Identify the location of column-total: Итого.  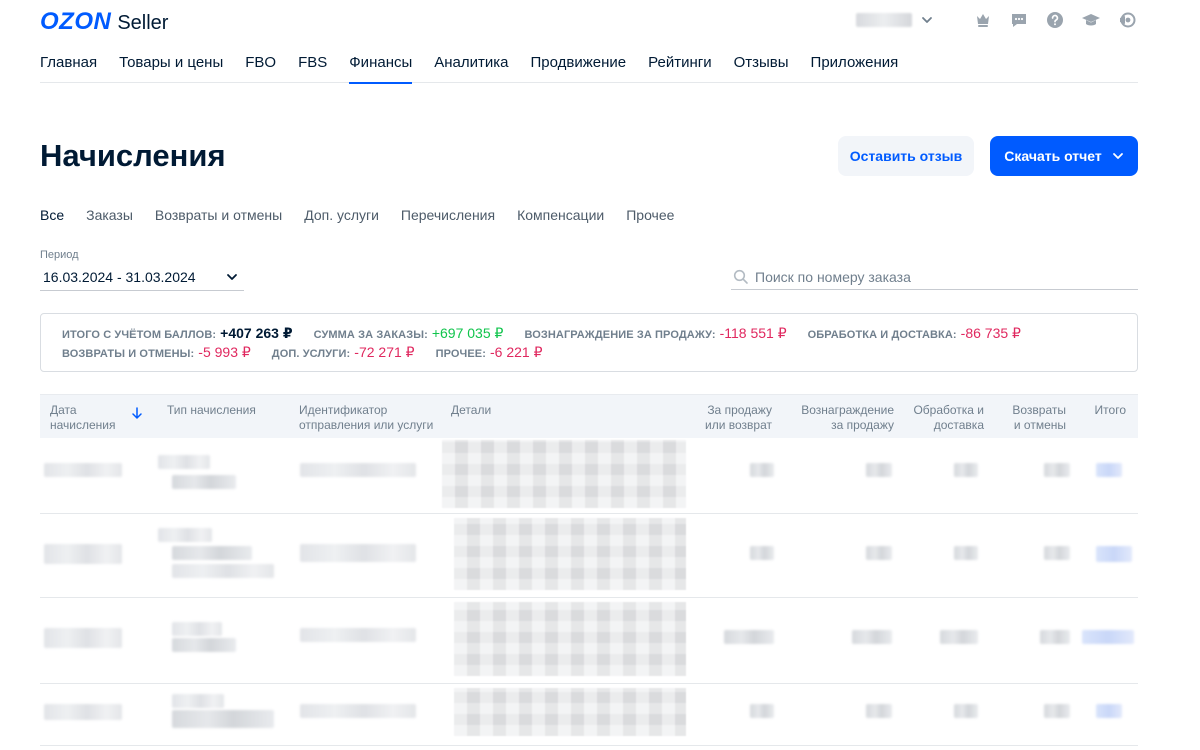
(1110, 410).